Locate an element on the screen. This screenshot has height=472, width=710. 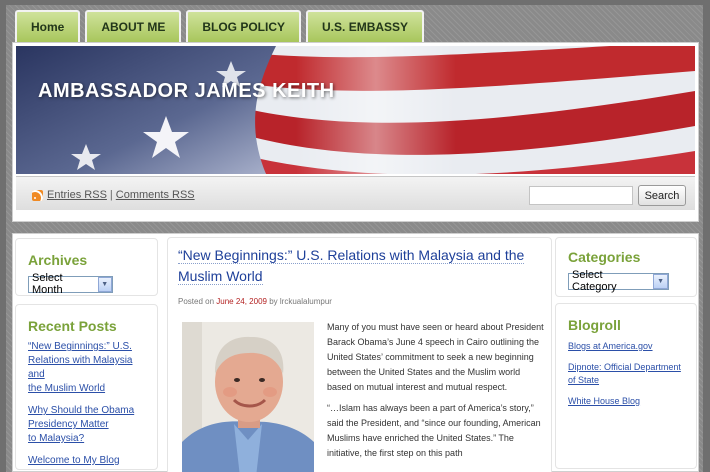
categories-select: Select Category ▼ is located at coordinates (618, 281).